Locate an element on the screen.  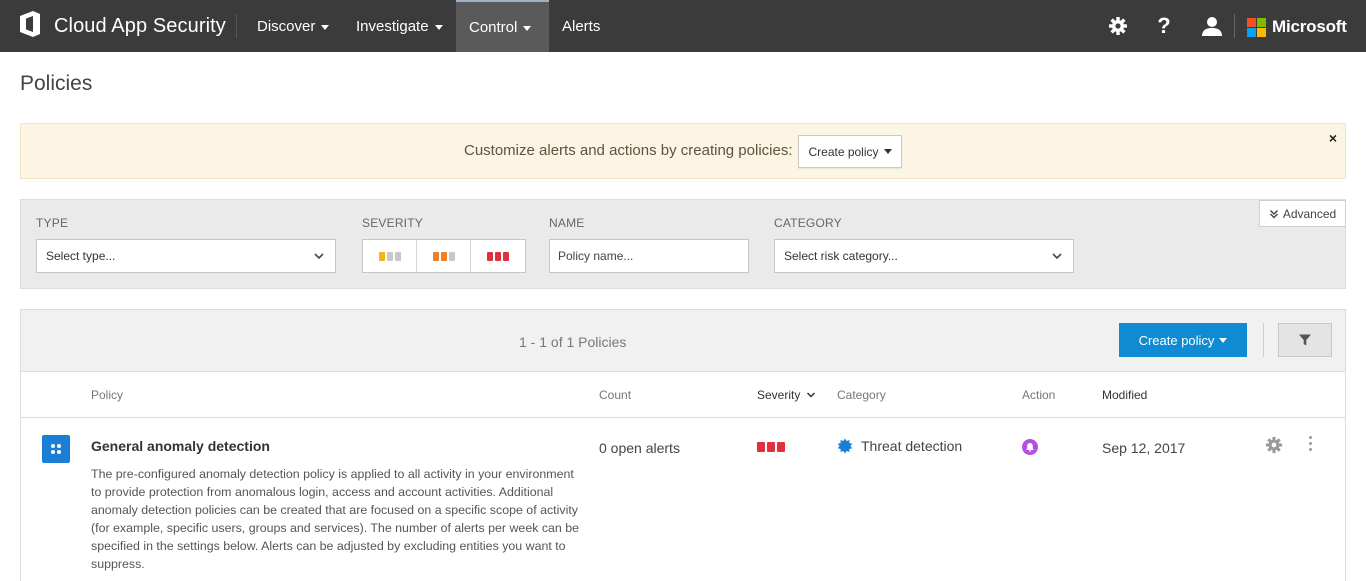
page-title: Policies is located at coordinates (56, 83).